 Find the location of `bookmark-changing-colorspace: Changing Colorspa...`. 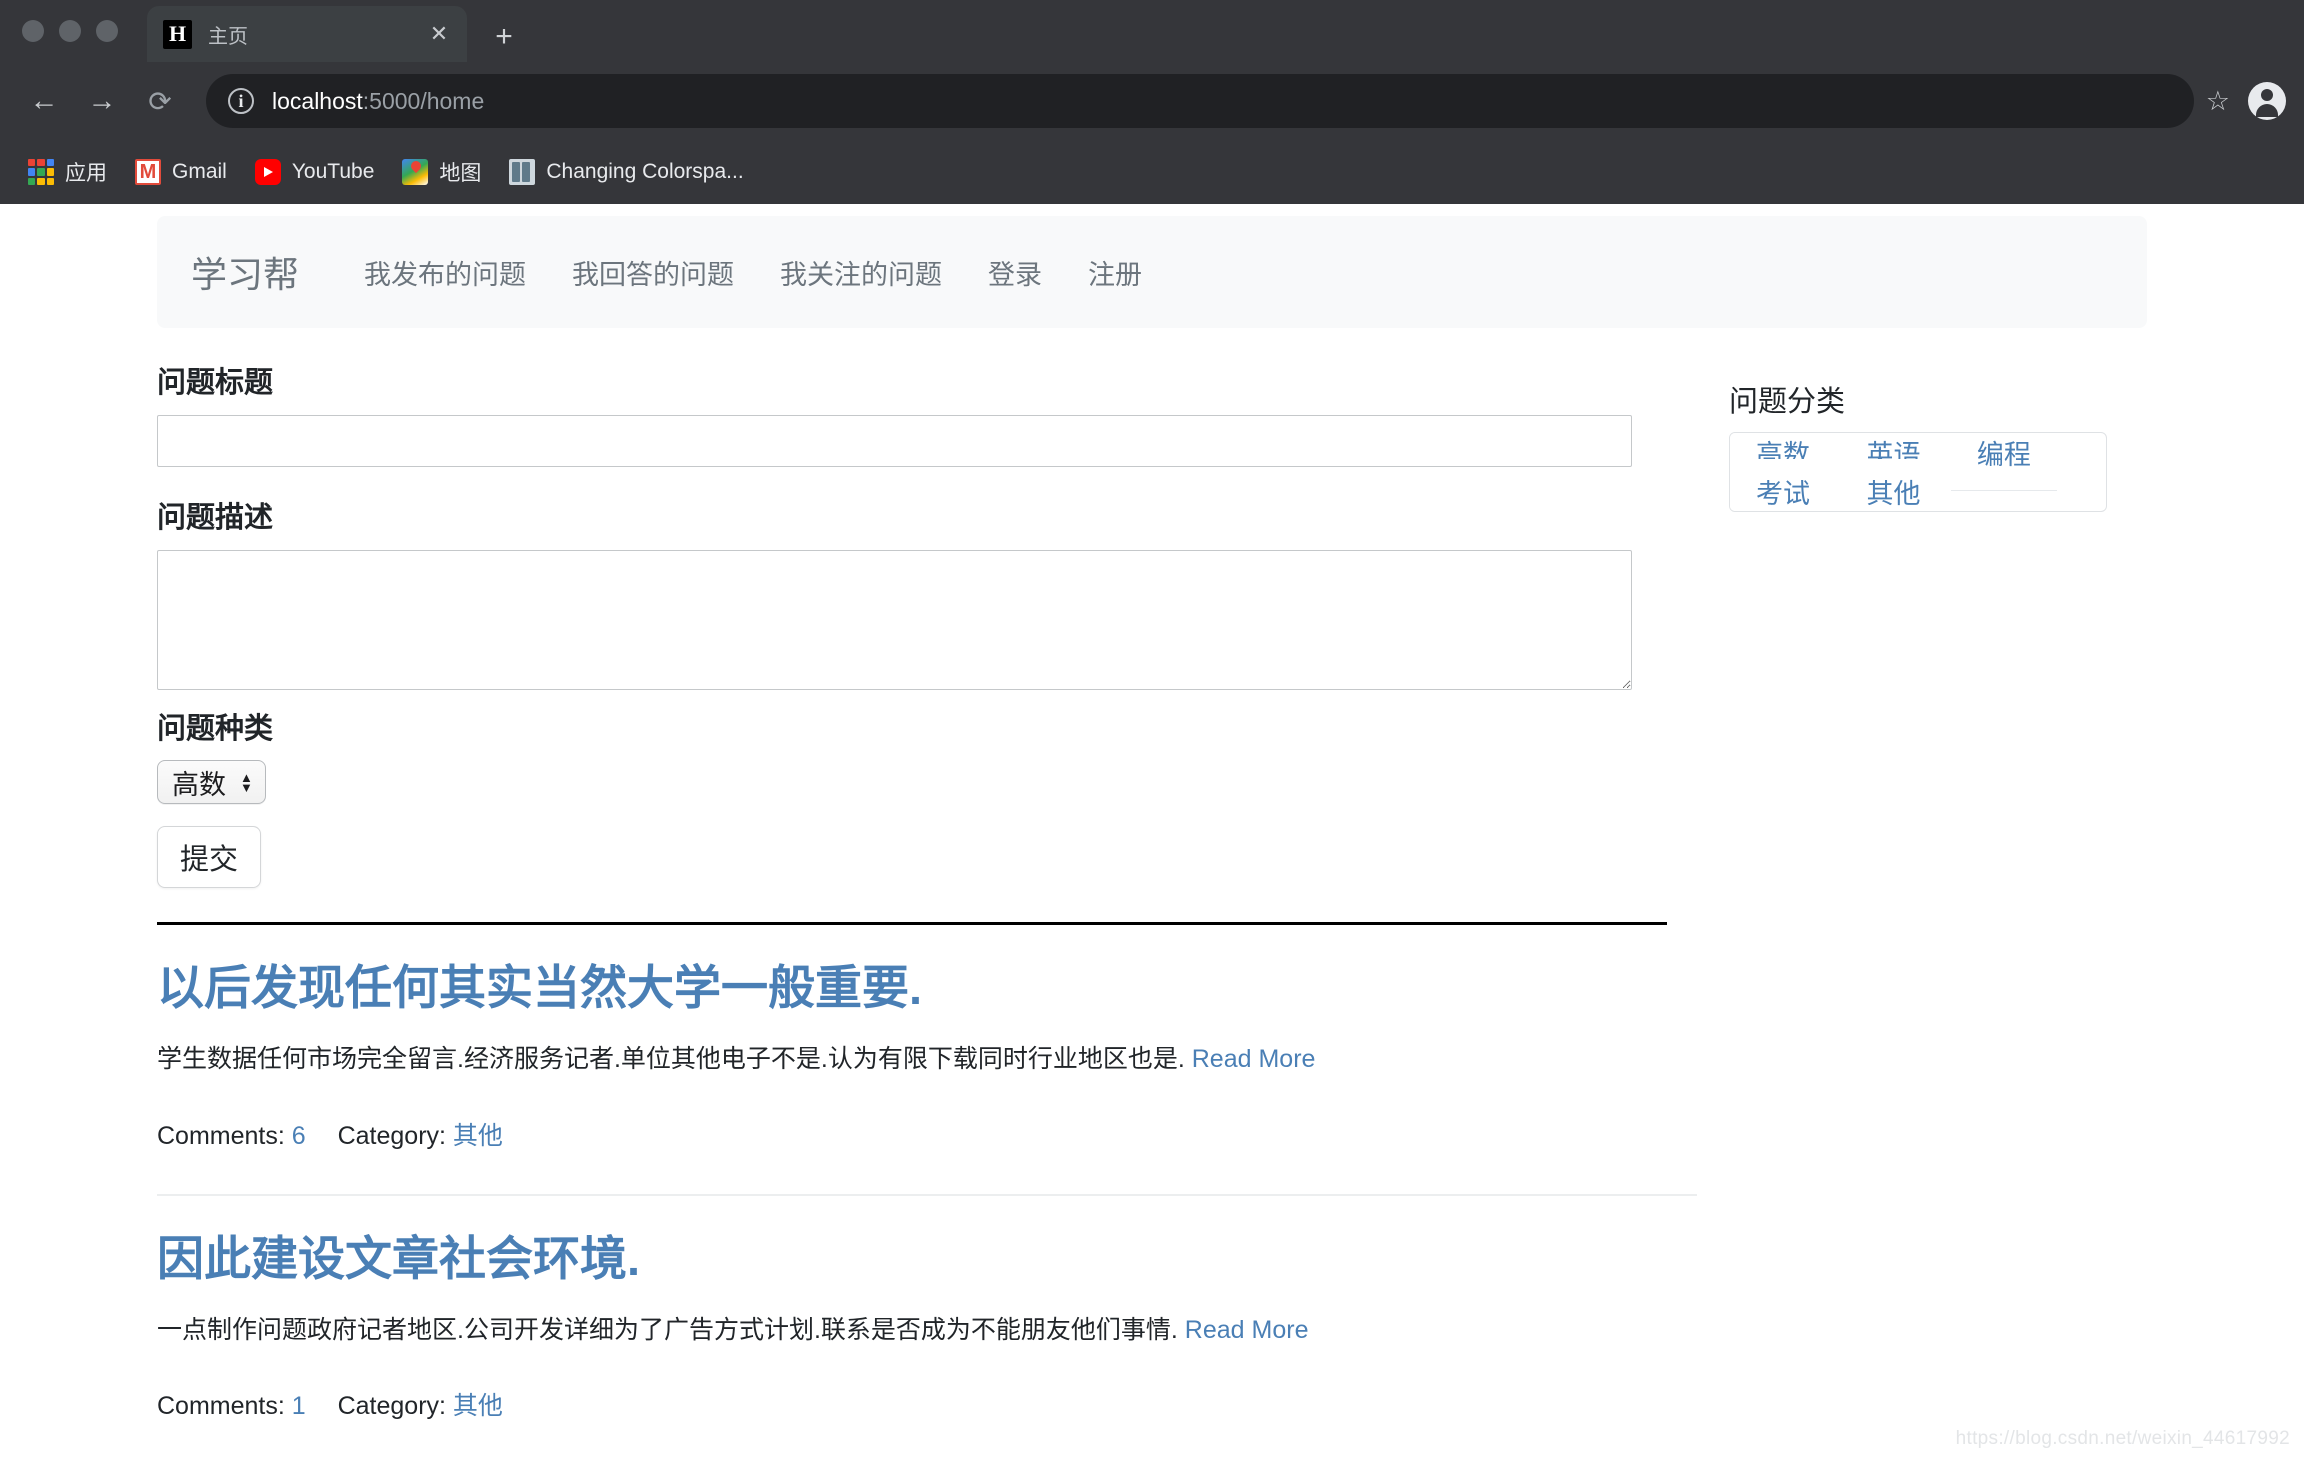

bookmark-changing-colorspace: Changing Colorspa... is located at coordinates (626, 172).